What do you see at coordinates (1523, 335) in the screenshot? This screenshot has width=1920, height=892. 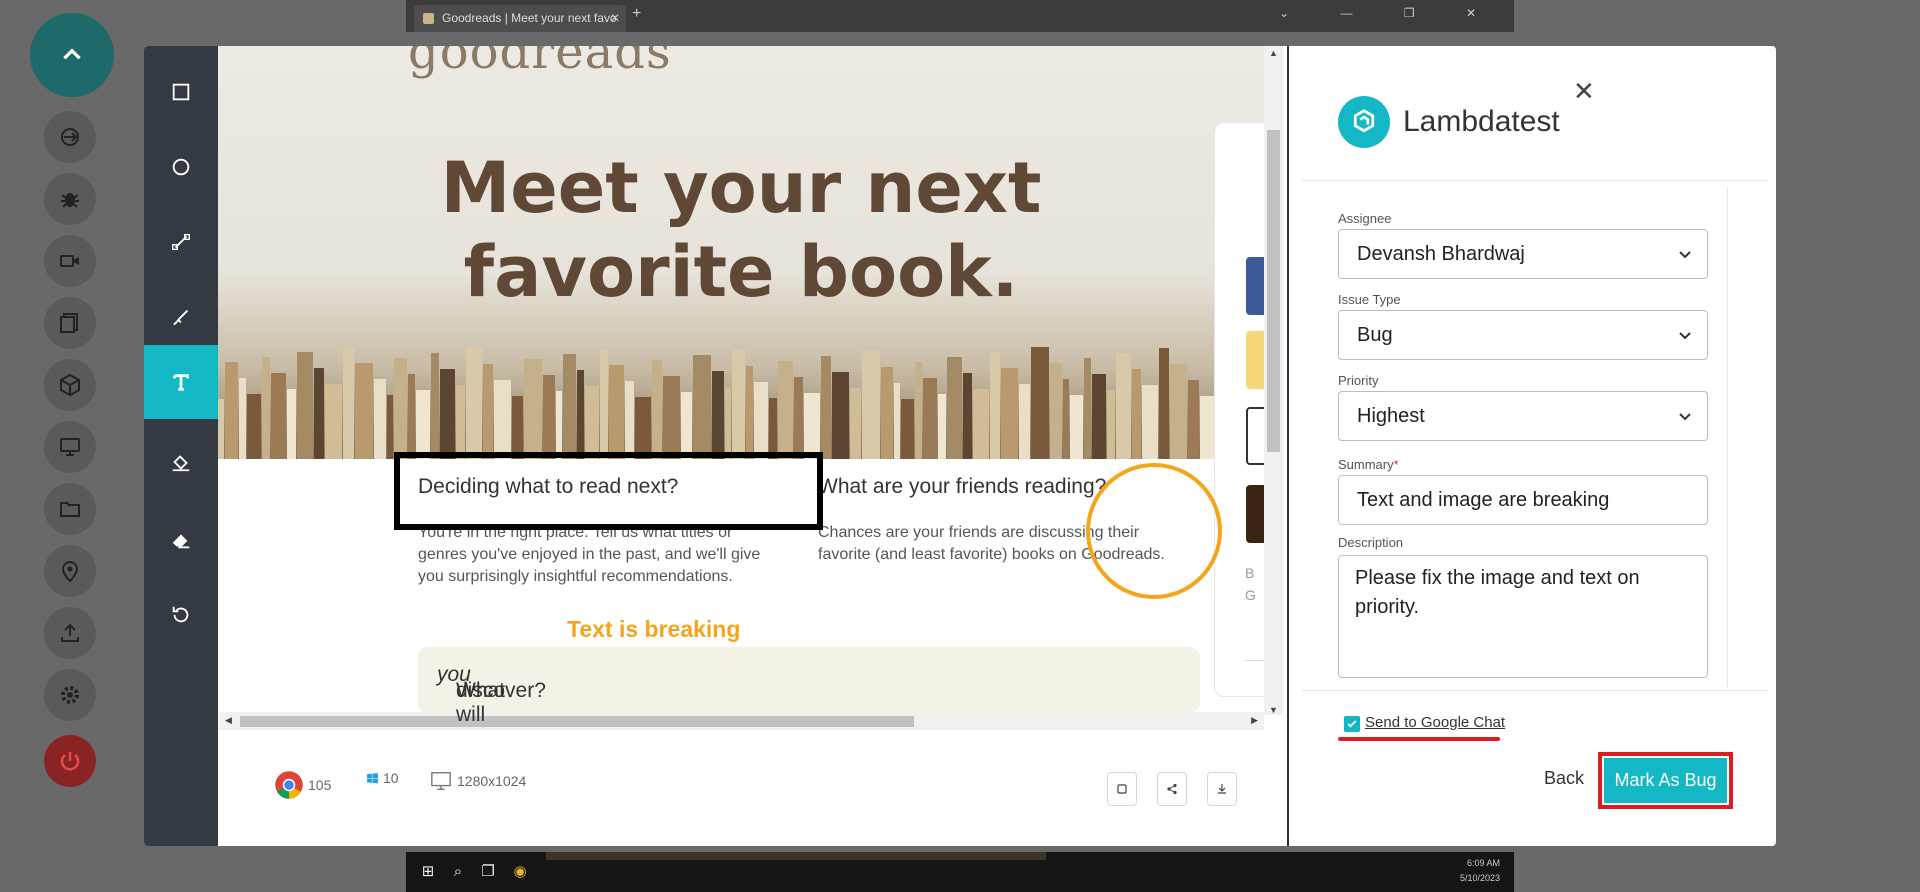 I see `issue-type-select: Bug` at bounding box center [1523, 335].